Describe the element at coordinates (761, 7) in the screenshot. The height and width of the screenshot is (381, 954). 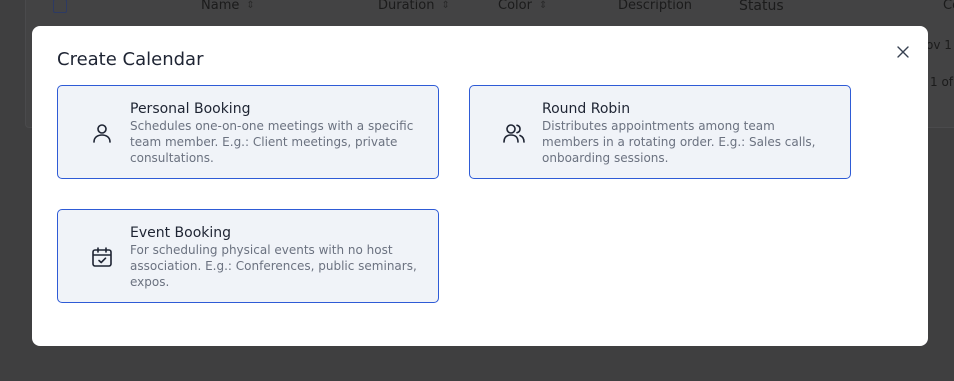
I see `column-status: Status` at that location.